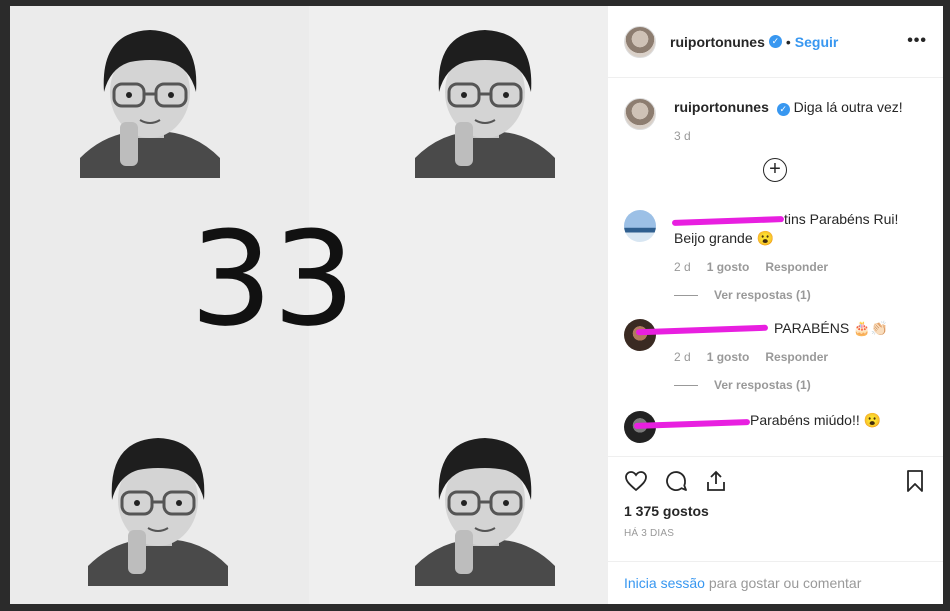 The image size is (950, 611). Describe the element at coordinates (775, 122) in the screenshot. I see `caption: ruiportonunes ✓ Diga lá outra vez! 3 d` at that location.